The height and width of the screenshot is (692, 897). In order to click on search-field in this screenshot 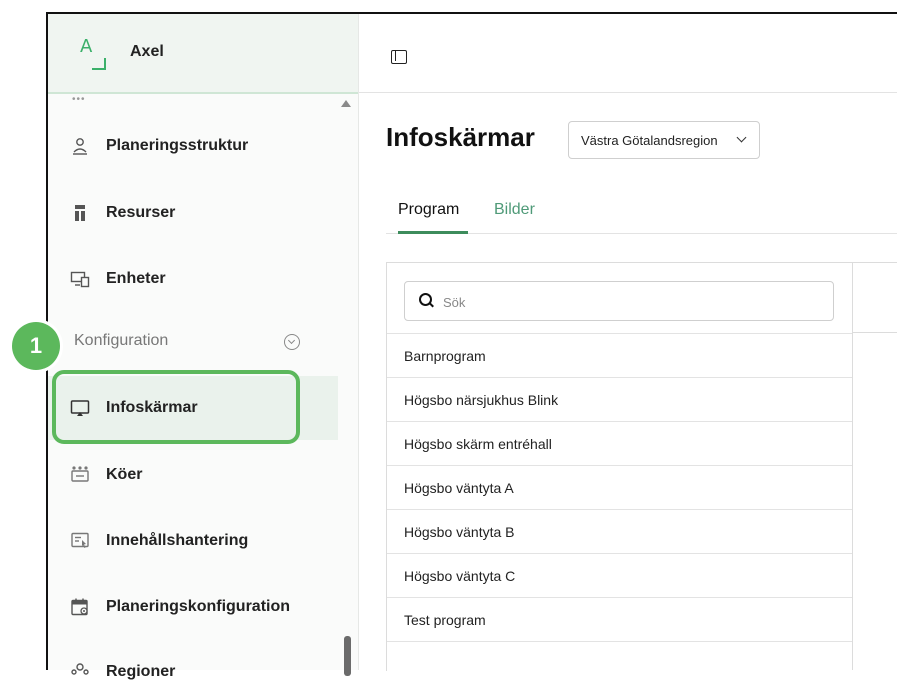, I will do `click(619, 301)`.